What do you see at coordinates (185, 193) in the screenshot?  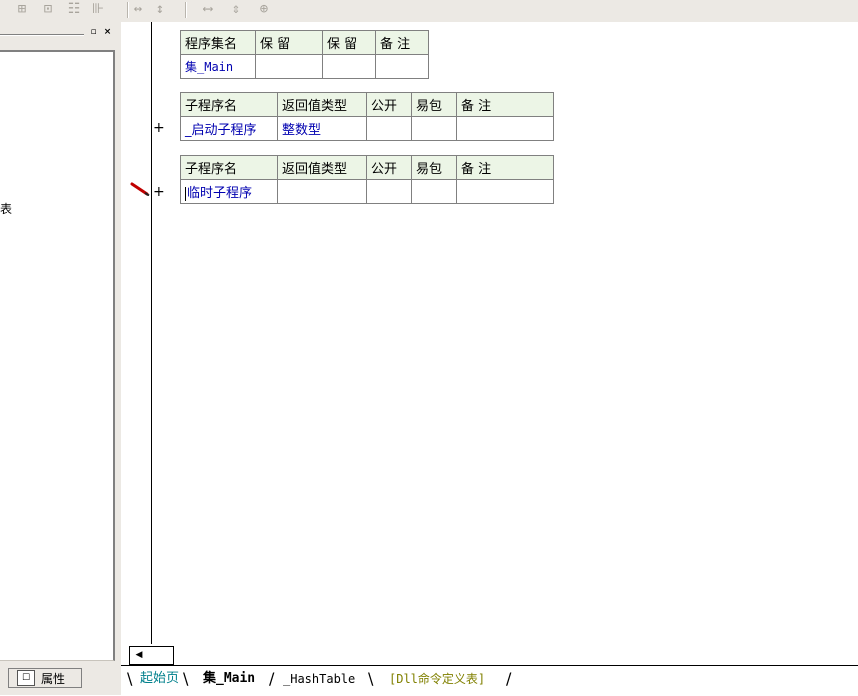 I see `text-cursor` at bounding box center [185, 193].